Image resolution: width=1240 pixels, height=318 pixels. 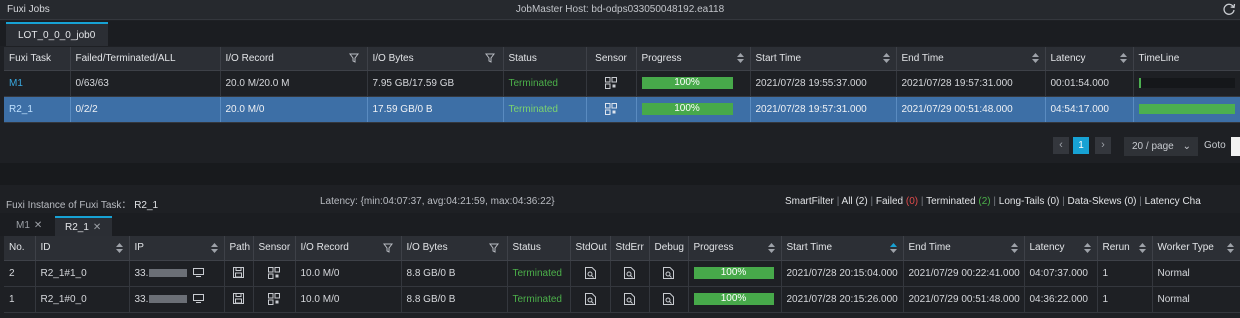 What do you see at coordinates (1102, 201) in the screenshot?
I see `filter-data-skews: Data-Skews (0)` at bounding box center [1102, 201].